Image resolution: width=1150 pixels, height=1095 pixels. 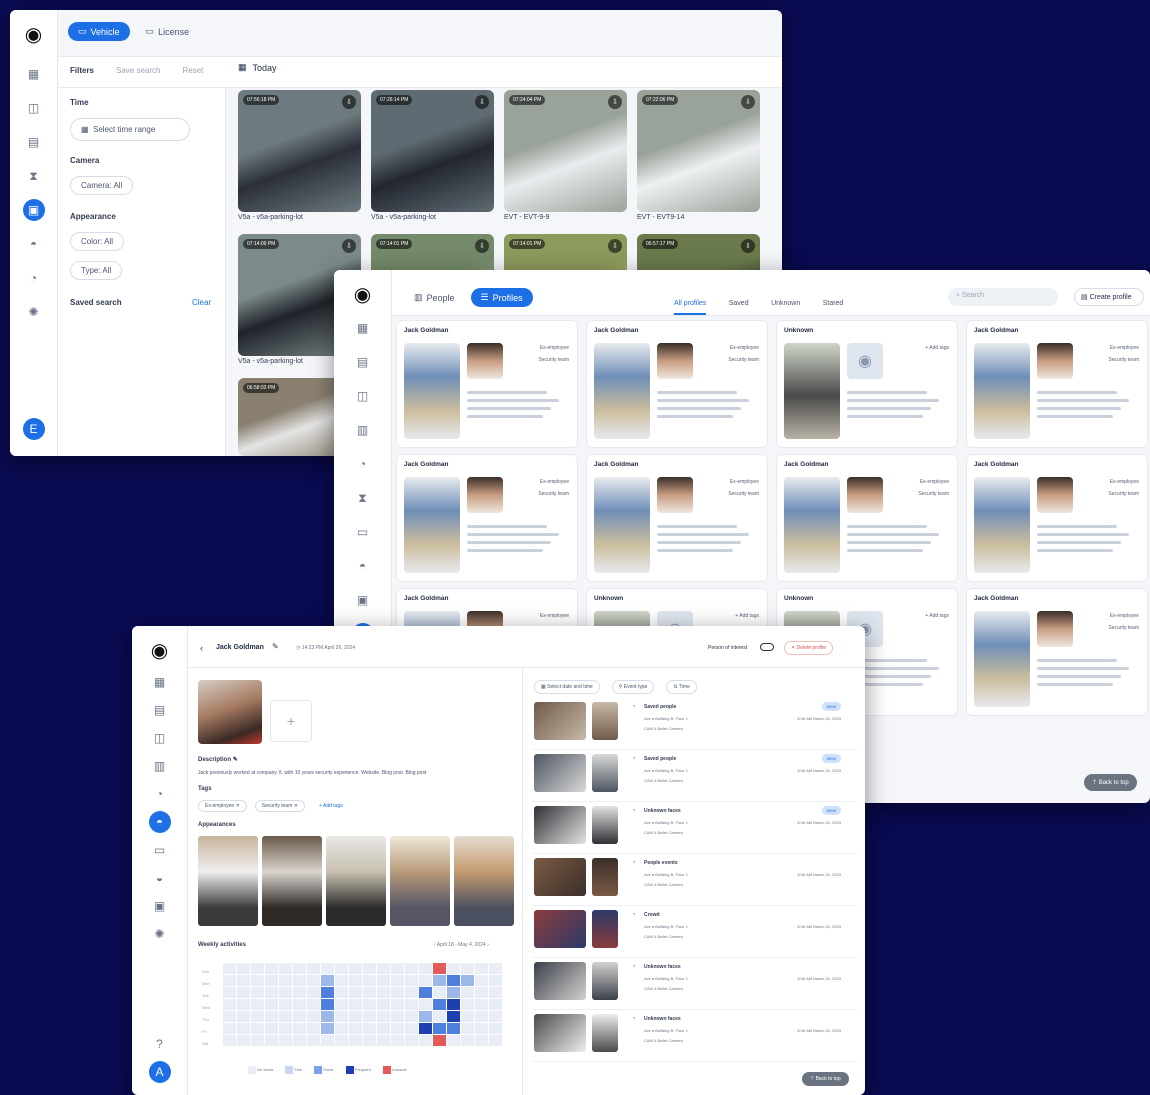 What do you see at coordinates (33, 429) in the screenshot?
I see `avatar: E` at bounding box center [33, 429].